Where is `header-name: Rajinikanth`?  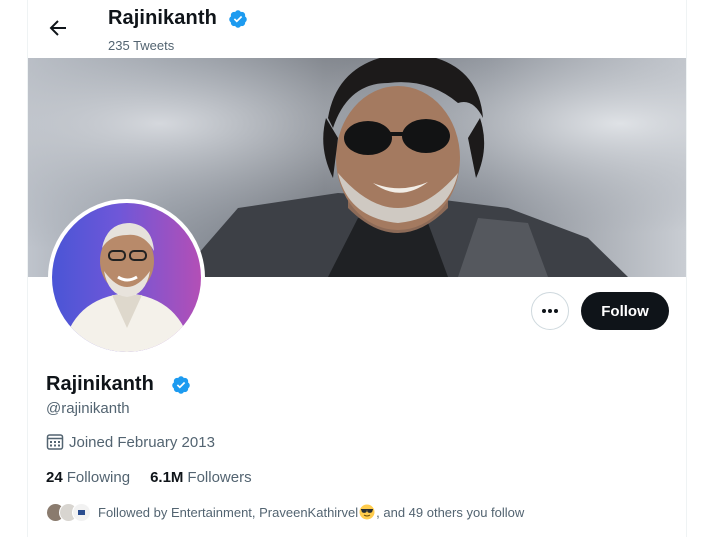
header-name: Rajinikanth is located at coordinates (162, 18).